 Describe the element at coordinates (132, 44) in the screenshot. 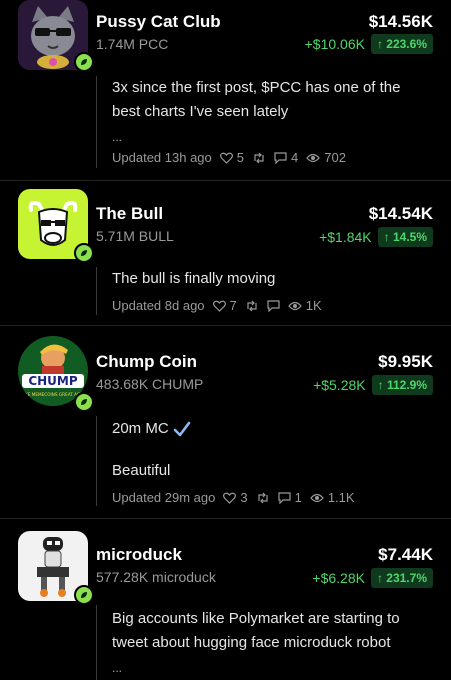

I see `token-supply: 1.74M PCC` at that location.